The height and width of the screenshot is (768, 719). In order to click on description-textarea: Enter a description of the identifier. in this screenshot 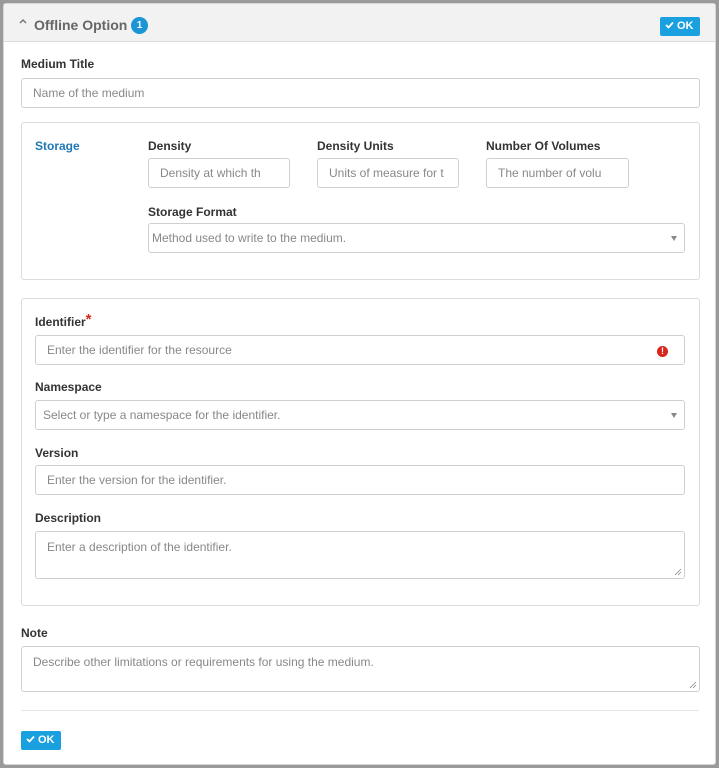, I will do `click(360, 555)`.